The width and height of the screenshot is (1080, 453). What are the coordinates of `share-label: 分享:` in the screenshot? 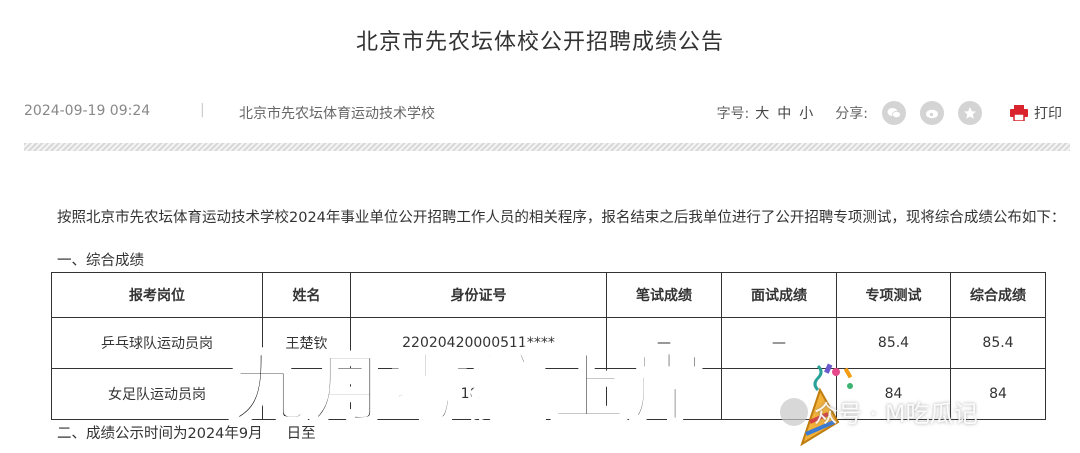 It's located at (851, 114).